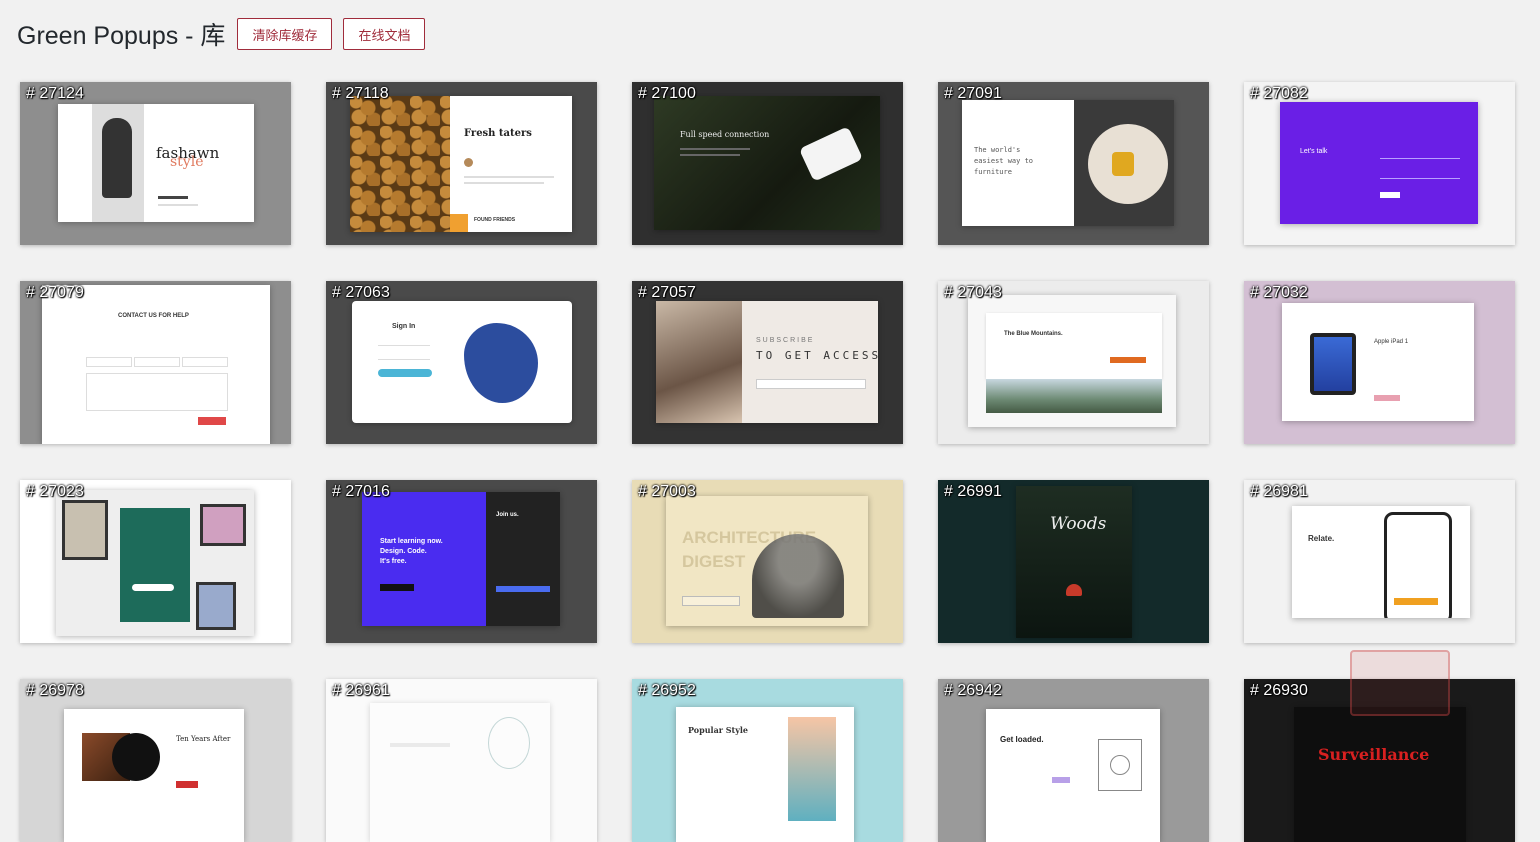 The width and height of the screenshot is (1540, 842). Describe the element at coordinates (725, 134) in the screenshot. I see `popup-heading: Full speed connection` at that location.